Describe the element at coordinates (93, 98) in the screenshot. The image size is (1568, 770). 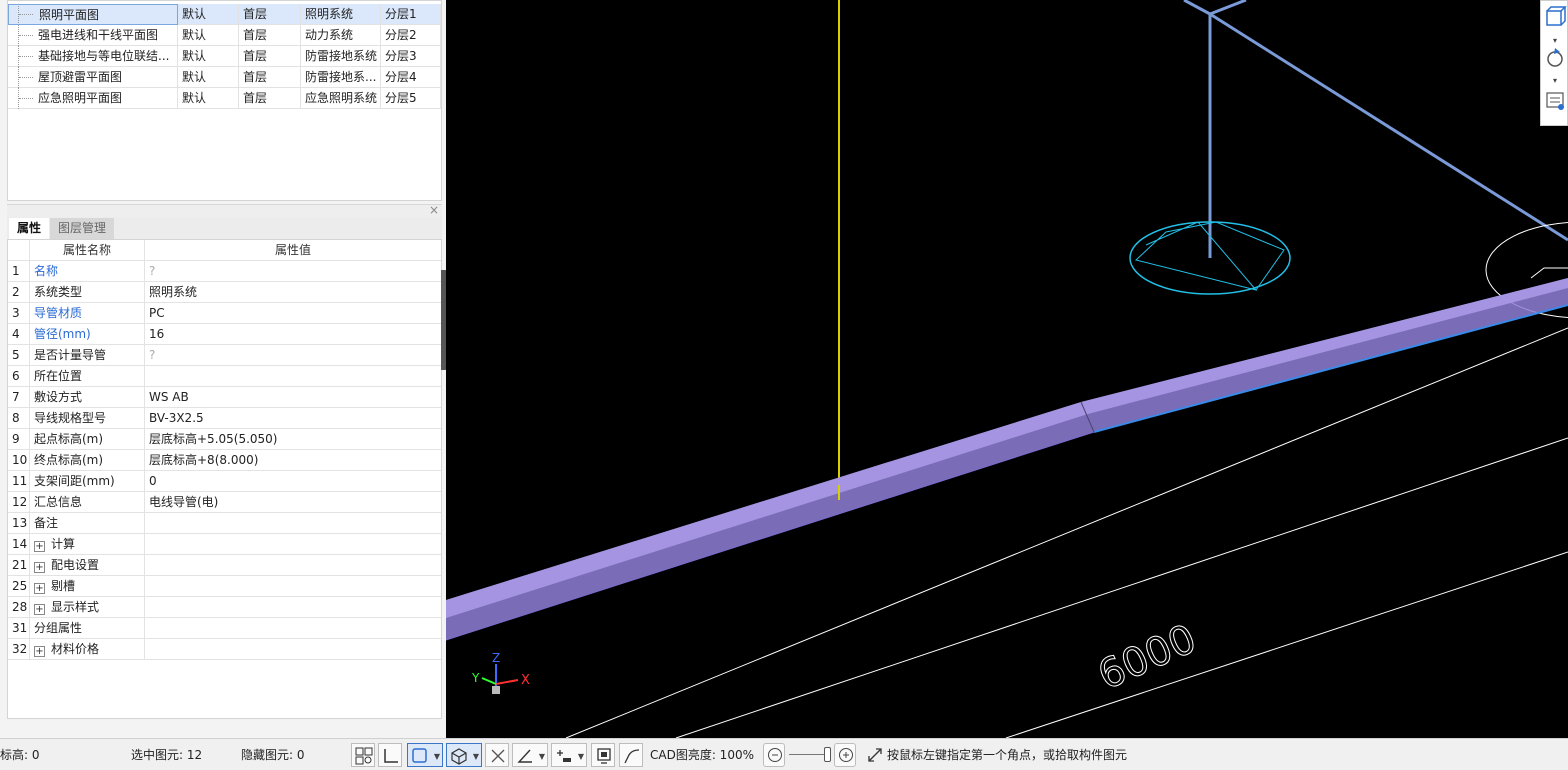
I see `layer-name-cell: 应急照明平面图` at that location.